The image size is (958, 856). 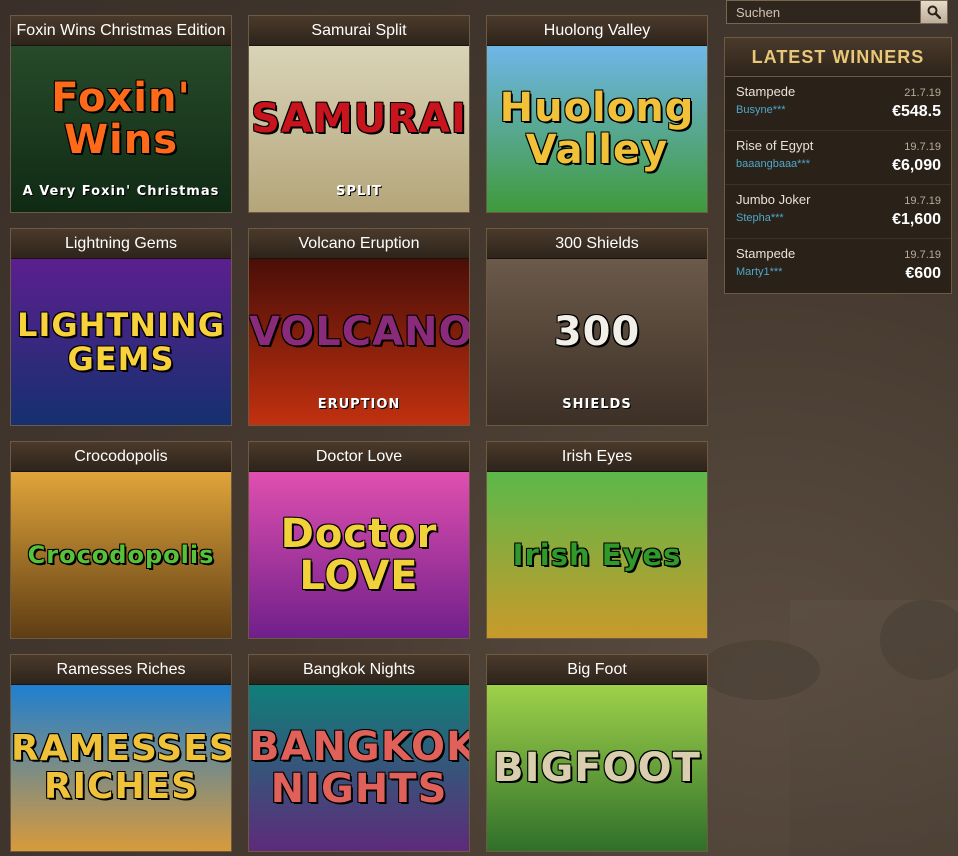 What do you see at coordinates (916, 111) in the screenshot?
I see `winner-amount: €548.5` at bounding box center [916, 111].